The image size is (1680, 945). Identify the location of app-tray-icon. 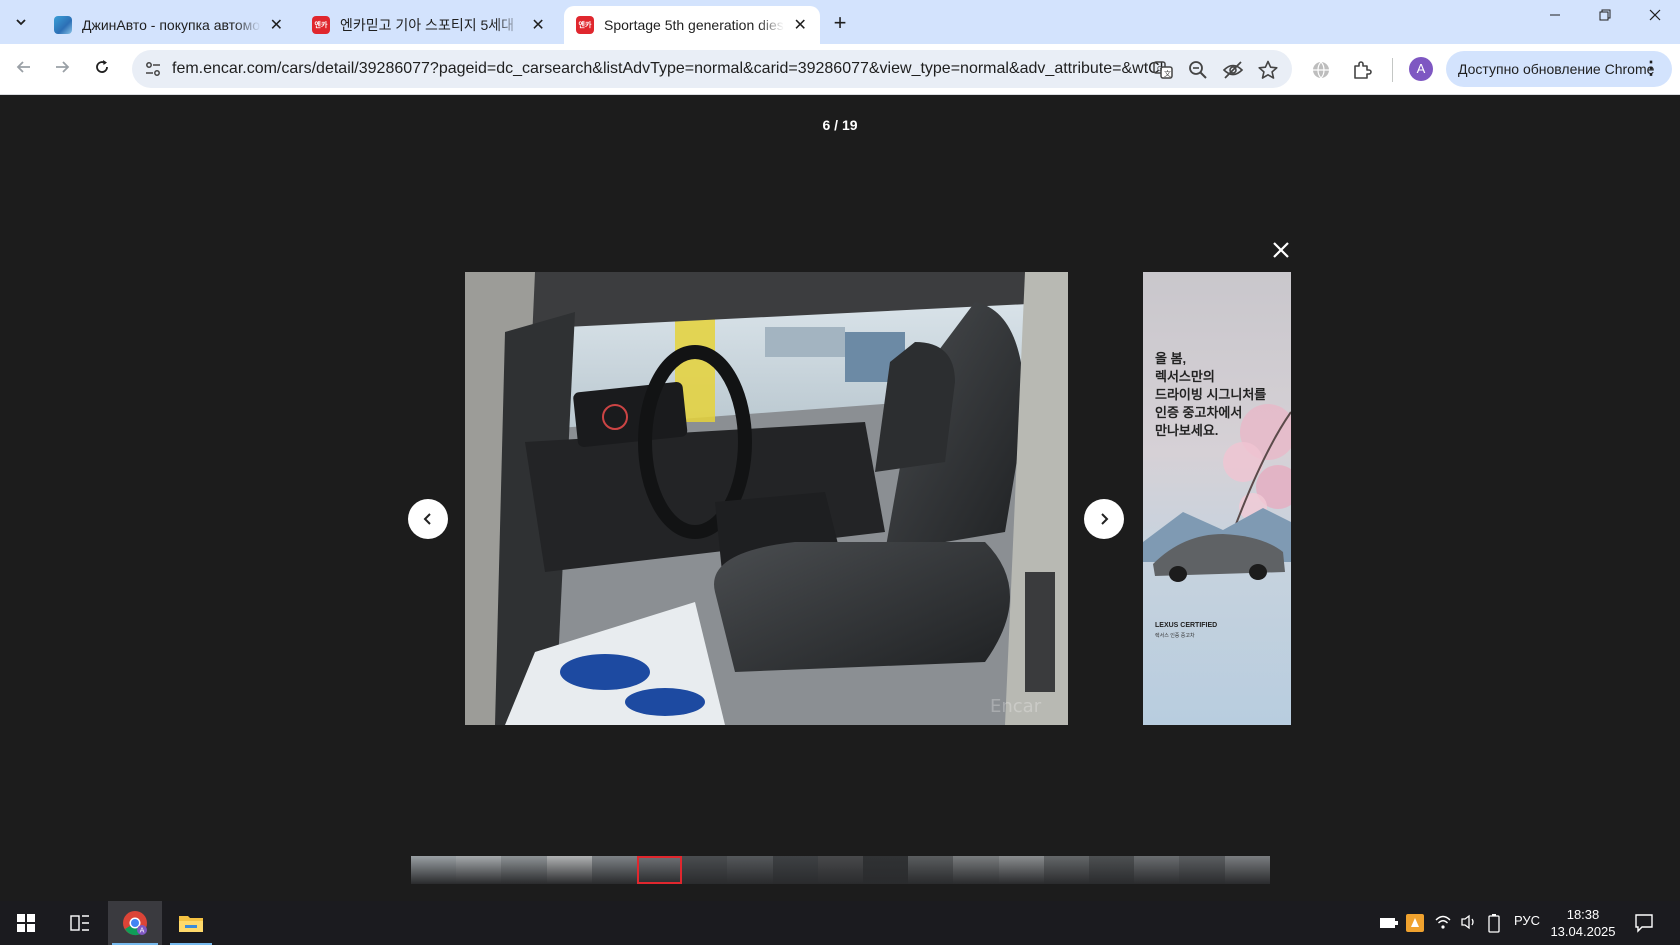
(1415, 923).